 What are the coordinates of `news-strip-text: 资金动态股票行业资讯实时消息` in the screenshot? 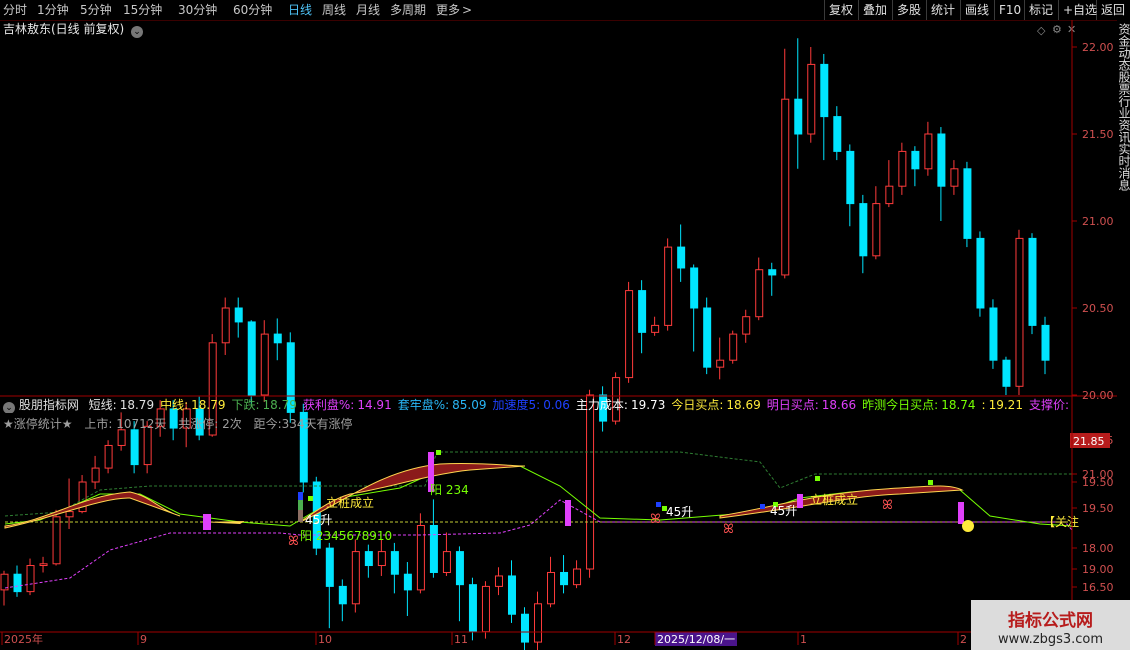 It's located at (1123, 107).